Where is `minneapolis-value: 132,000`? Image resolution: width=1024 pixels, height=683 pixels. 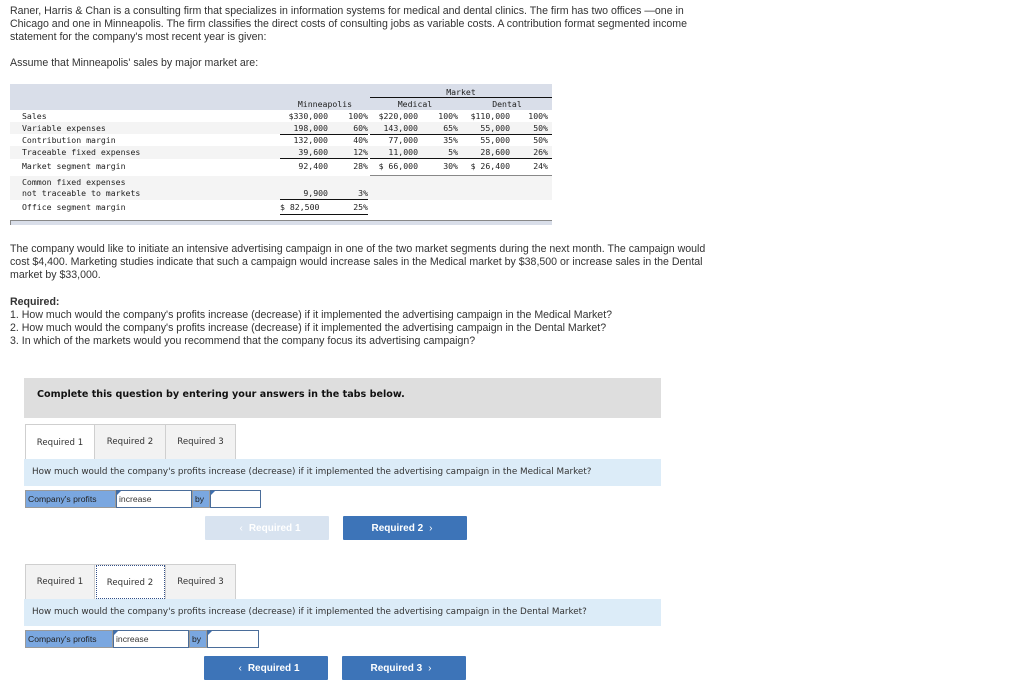
minneapolis-value: 132,000 is located at coordinates (310, 140).